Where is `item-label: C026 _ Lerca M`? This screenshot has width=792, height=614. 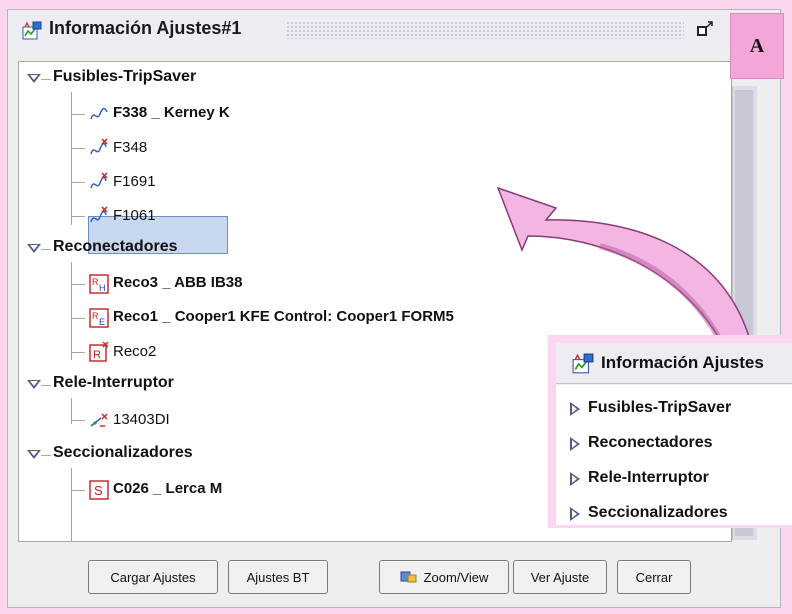 item-label: C026 _ Lerca M is located at coordinates (168, 488).